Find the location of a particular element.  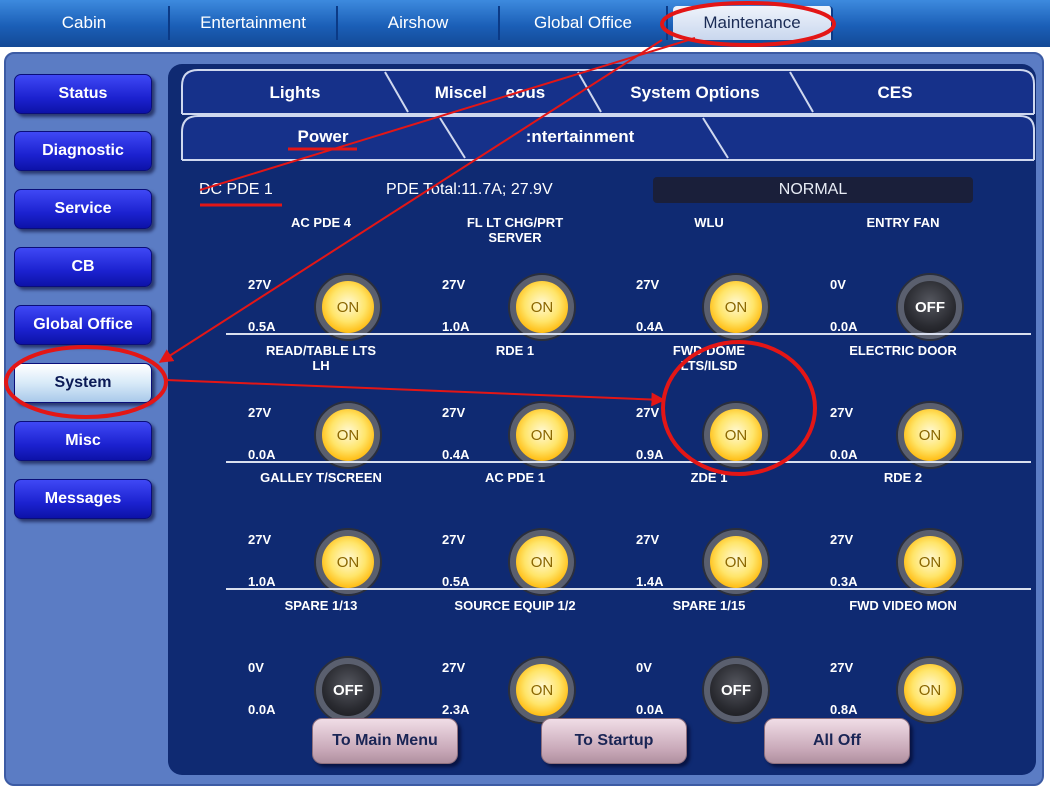

channel-cell: SPARE 1/13 0V 0.0A OFF is located at coordinates (321, 662).